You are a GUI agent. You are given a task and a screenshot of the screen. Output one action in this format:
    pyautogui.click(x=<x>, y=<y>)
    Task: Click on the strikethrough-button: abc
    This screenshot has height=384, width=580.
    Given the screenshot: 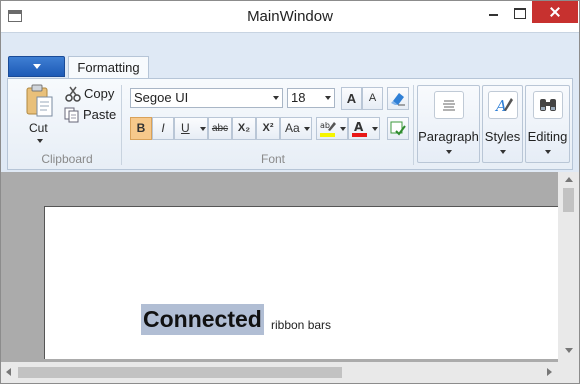 What is the action you would take?
    pyautogui.click(x=220, y=128)
    